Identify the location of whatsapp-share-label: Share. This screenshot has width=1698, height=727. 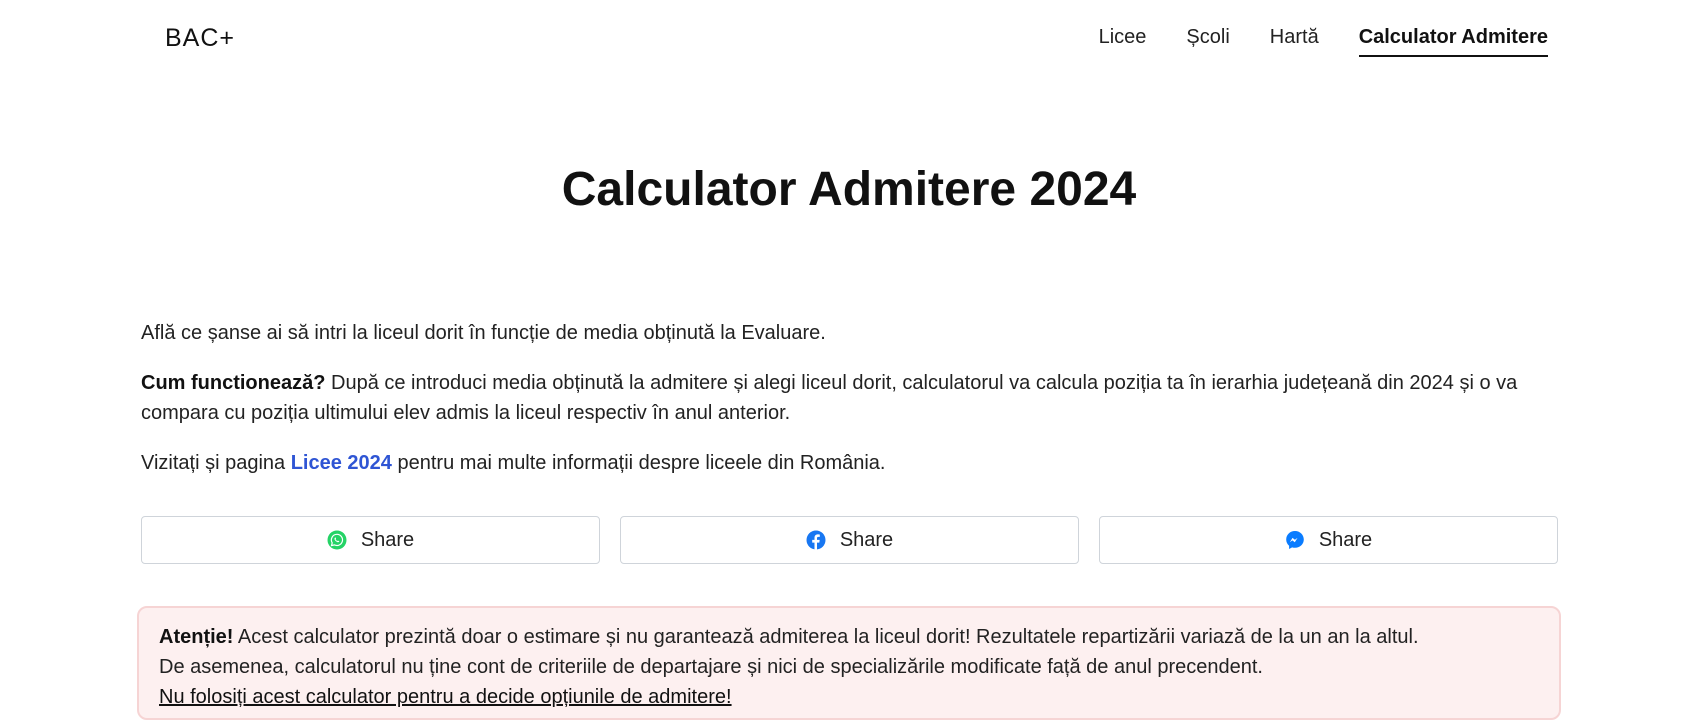
(387, 539).